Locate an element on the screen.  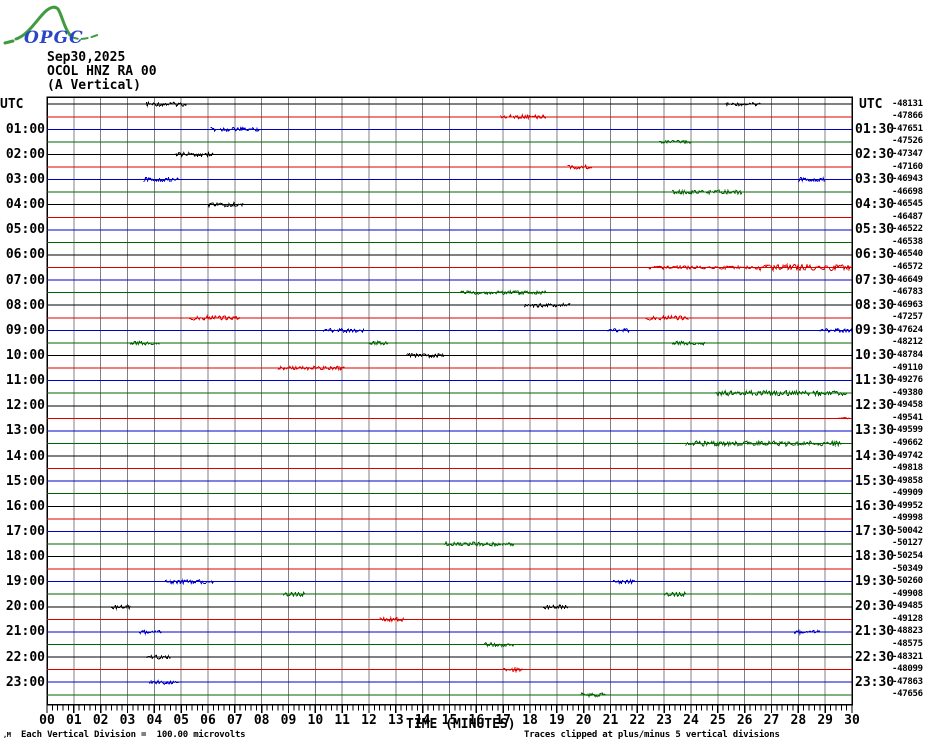
x-tick-label: 22 is located at coordinates (637, 720).